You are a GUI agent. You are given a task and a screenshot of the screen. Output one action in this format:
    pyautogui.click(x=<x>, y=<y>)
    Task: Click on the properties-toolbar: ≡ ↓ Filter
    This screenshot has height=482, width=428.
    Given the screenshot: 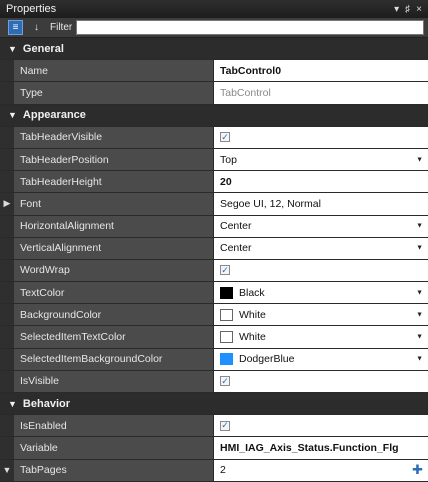 What is the action you would take?
    pyautogui.click(x=214, y=28)
    